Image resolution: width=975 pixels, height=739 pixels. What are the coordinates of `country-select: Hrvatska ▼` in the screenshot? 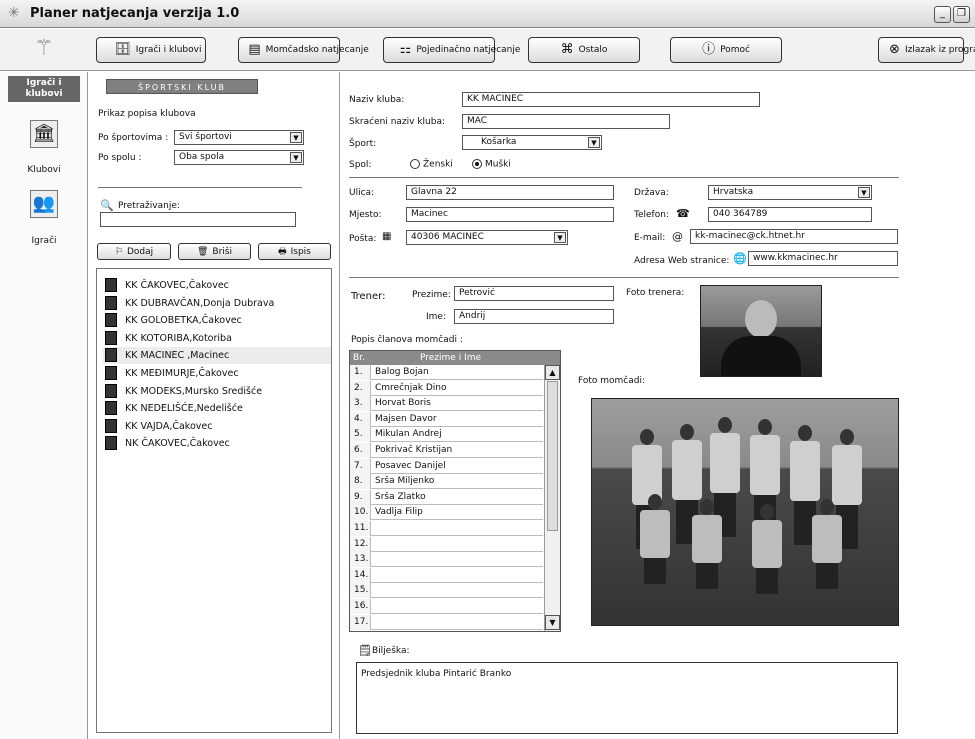 It's located at (790, 192).